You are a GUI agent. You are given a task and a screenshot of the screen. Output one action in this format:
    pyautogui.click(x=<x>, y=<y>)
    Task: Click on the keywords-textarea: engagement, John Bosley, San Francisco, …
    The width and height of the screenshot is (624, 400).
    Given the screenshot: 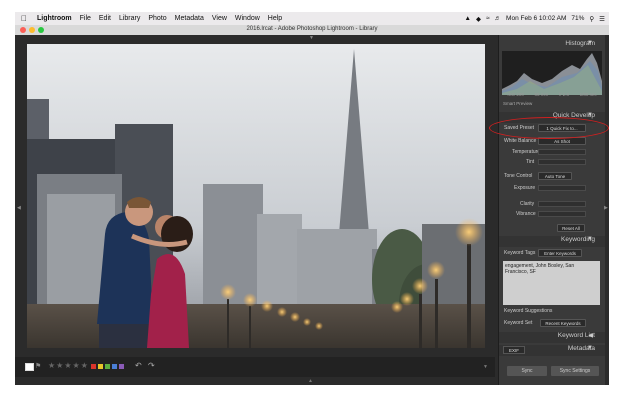 What is the action you would take?
    pyautogui.click(x=551, y=283)
    